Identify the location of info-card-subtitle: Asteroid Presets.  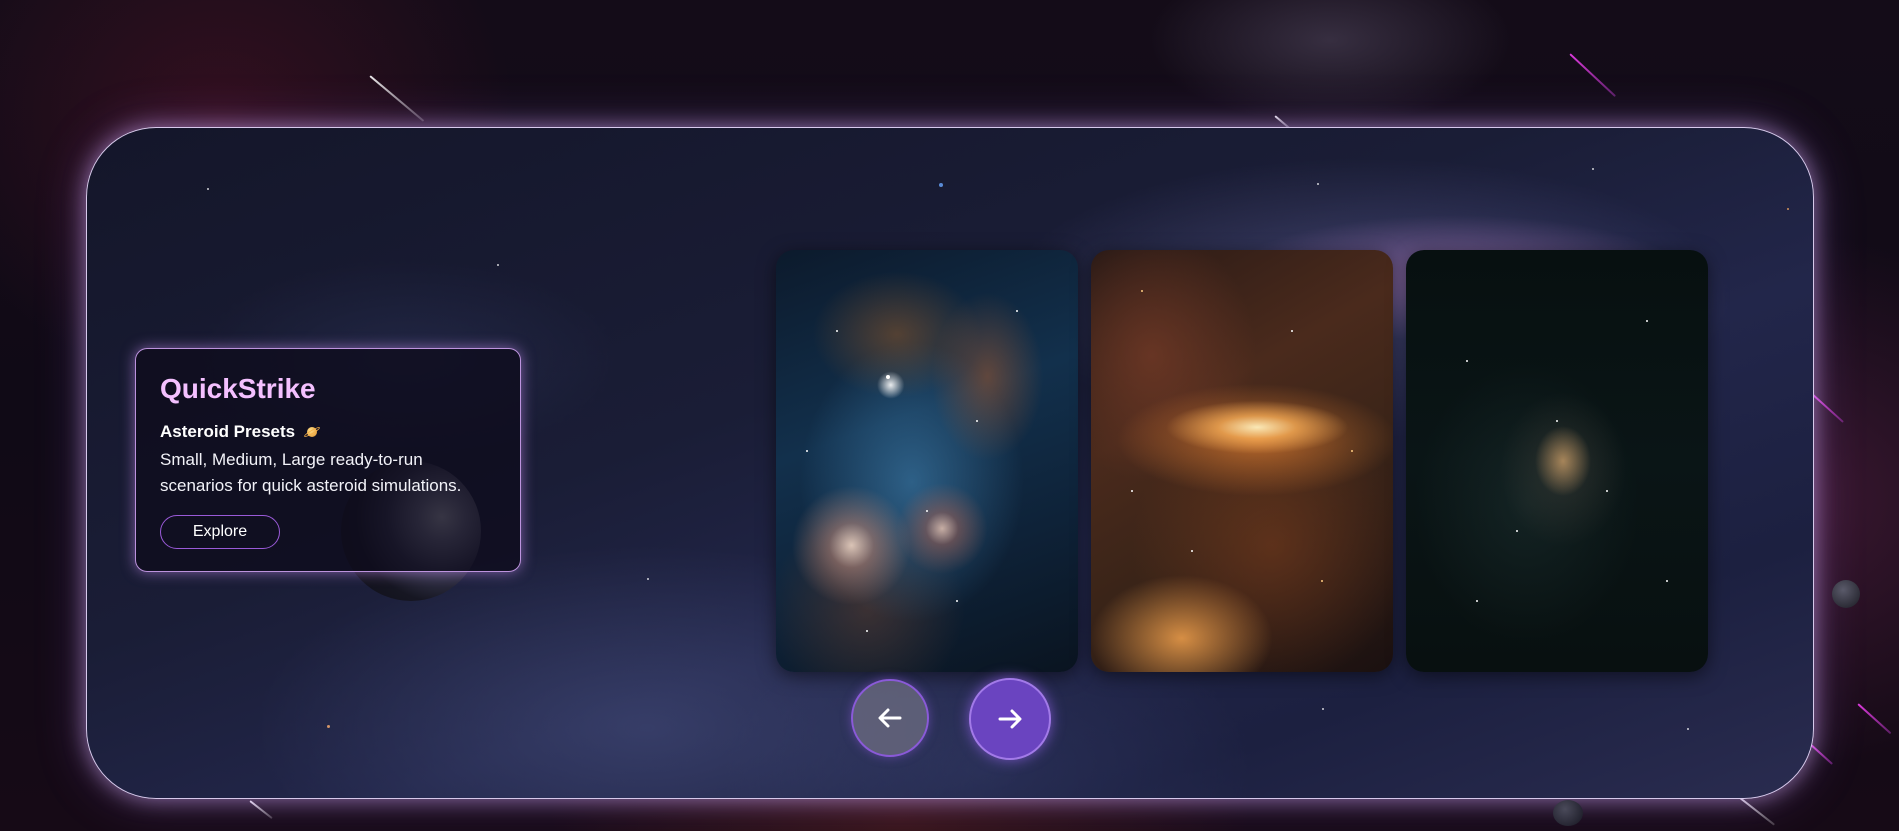
(328, 432).